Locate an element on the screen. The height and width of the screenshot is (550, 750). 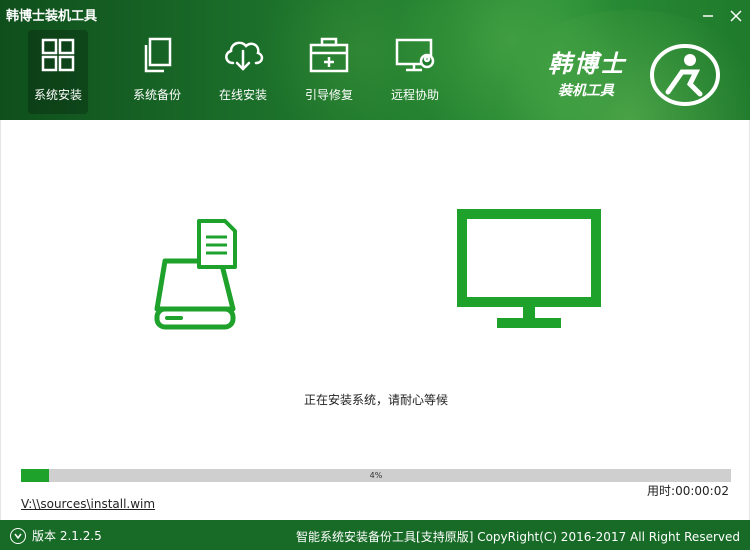
cloud-download-icon is located at coordinates (244, 56).